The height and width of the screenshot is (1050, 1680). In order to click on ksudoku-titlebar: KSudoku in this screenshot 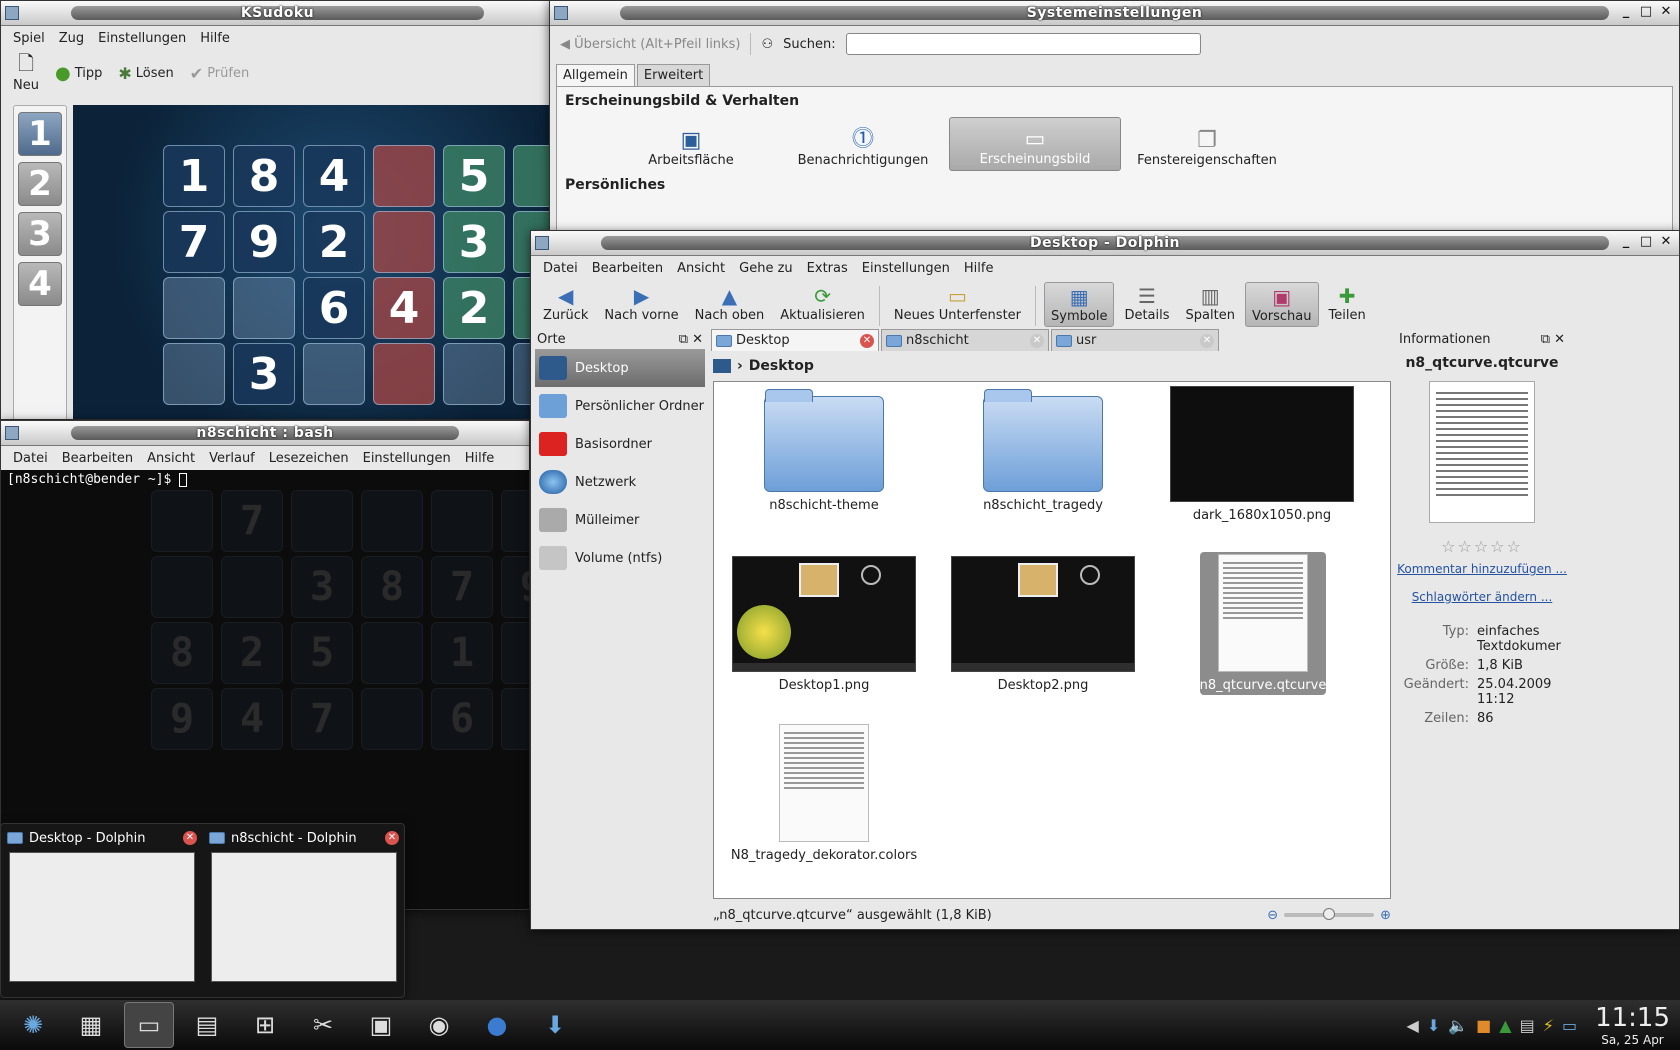, I will do `click(277, 13)`.